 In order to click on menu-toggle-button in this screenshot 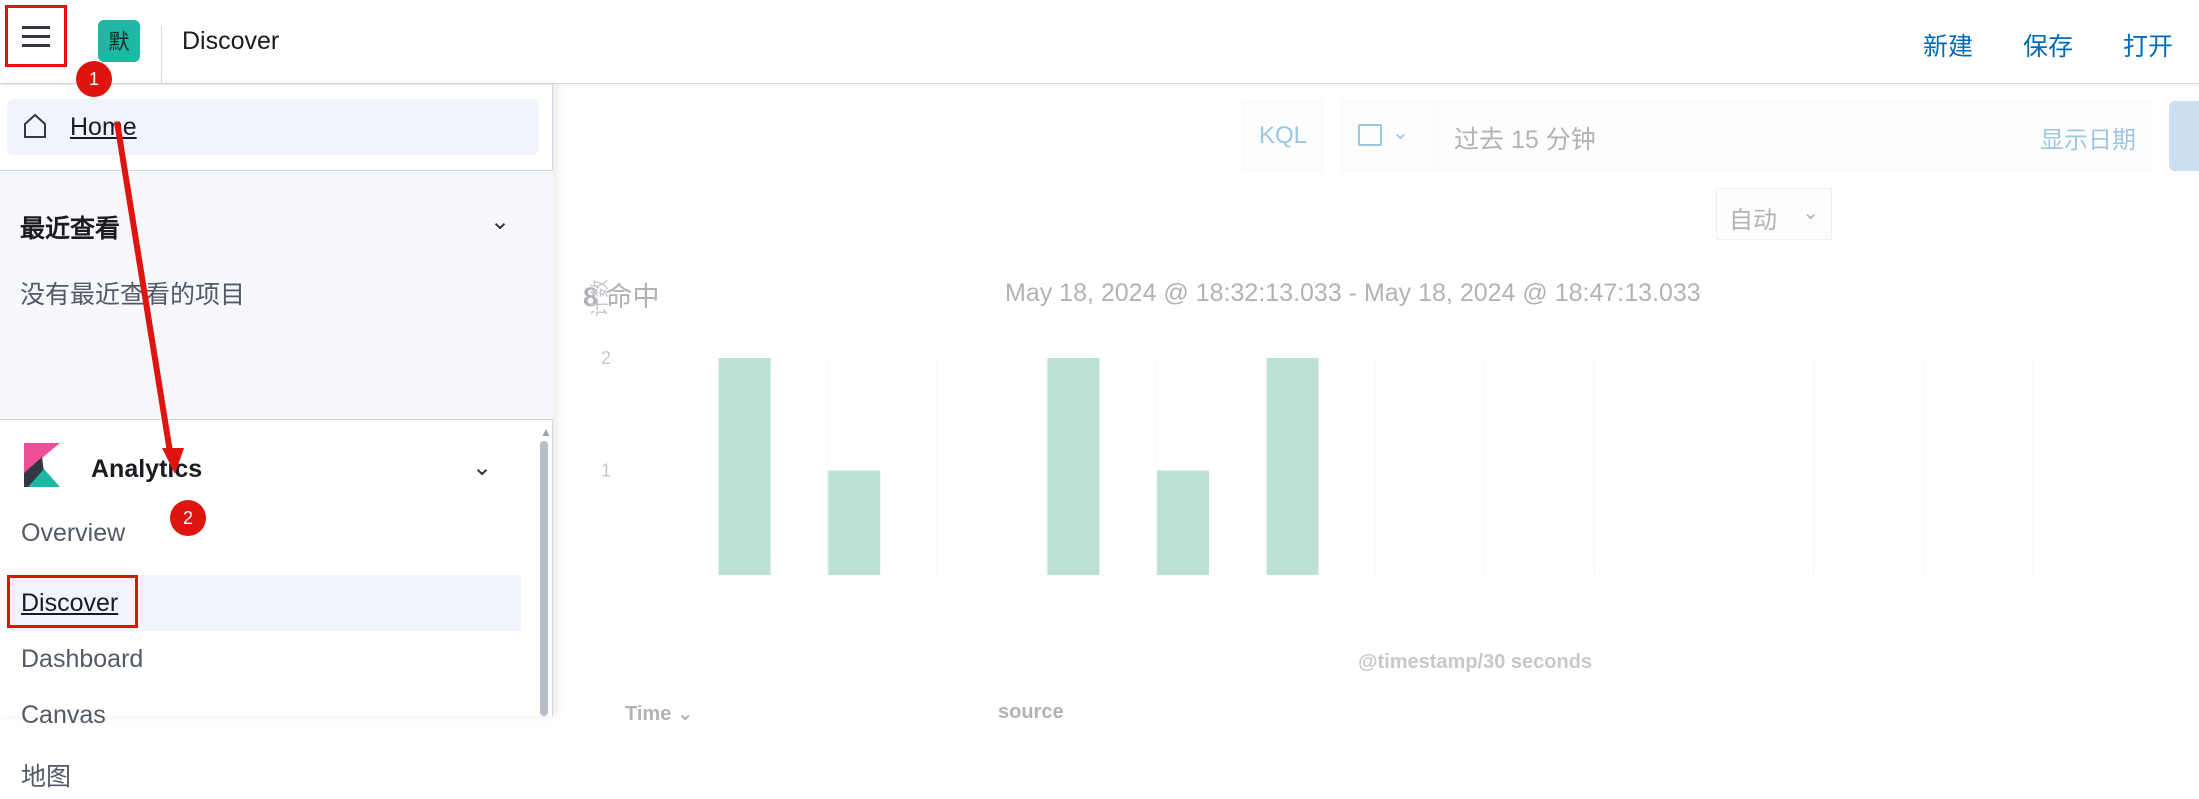, I will do `click(36, 36)`.